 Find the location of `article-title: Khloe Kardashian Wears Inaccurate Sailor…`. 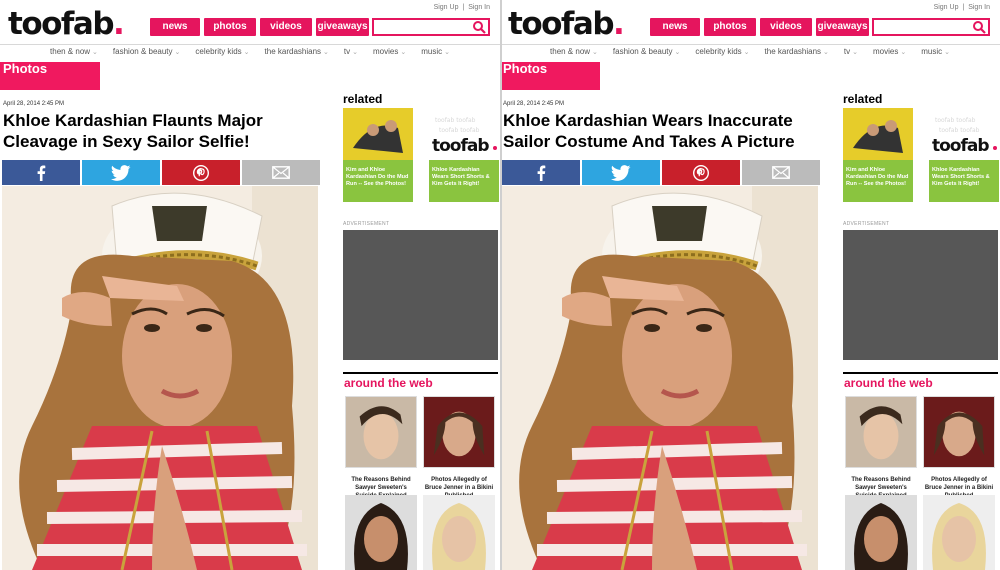

article-title: Khloe Kardashian Wears Inaccurate Sailor… is located at coordinates (649, 131).